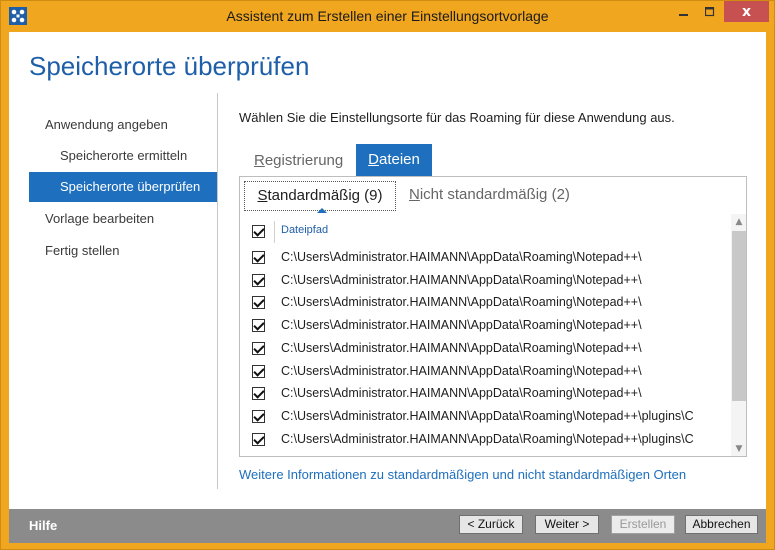 This screenshot has height=550, width=775. I want to click on cancel-button: Abbrechen, so click(721, 524).